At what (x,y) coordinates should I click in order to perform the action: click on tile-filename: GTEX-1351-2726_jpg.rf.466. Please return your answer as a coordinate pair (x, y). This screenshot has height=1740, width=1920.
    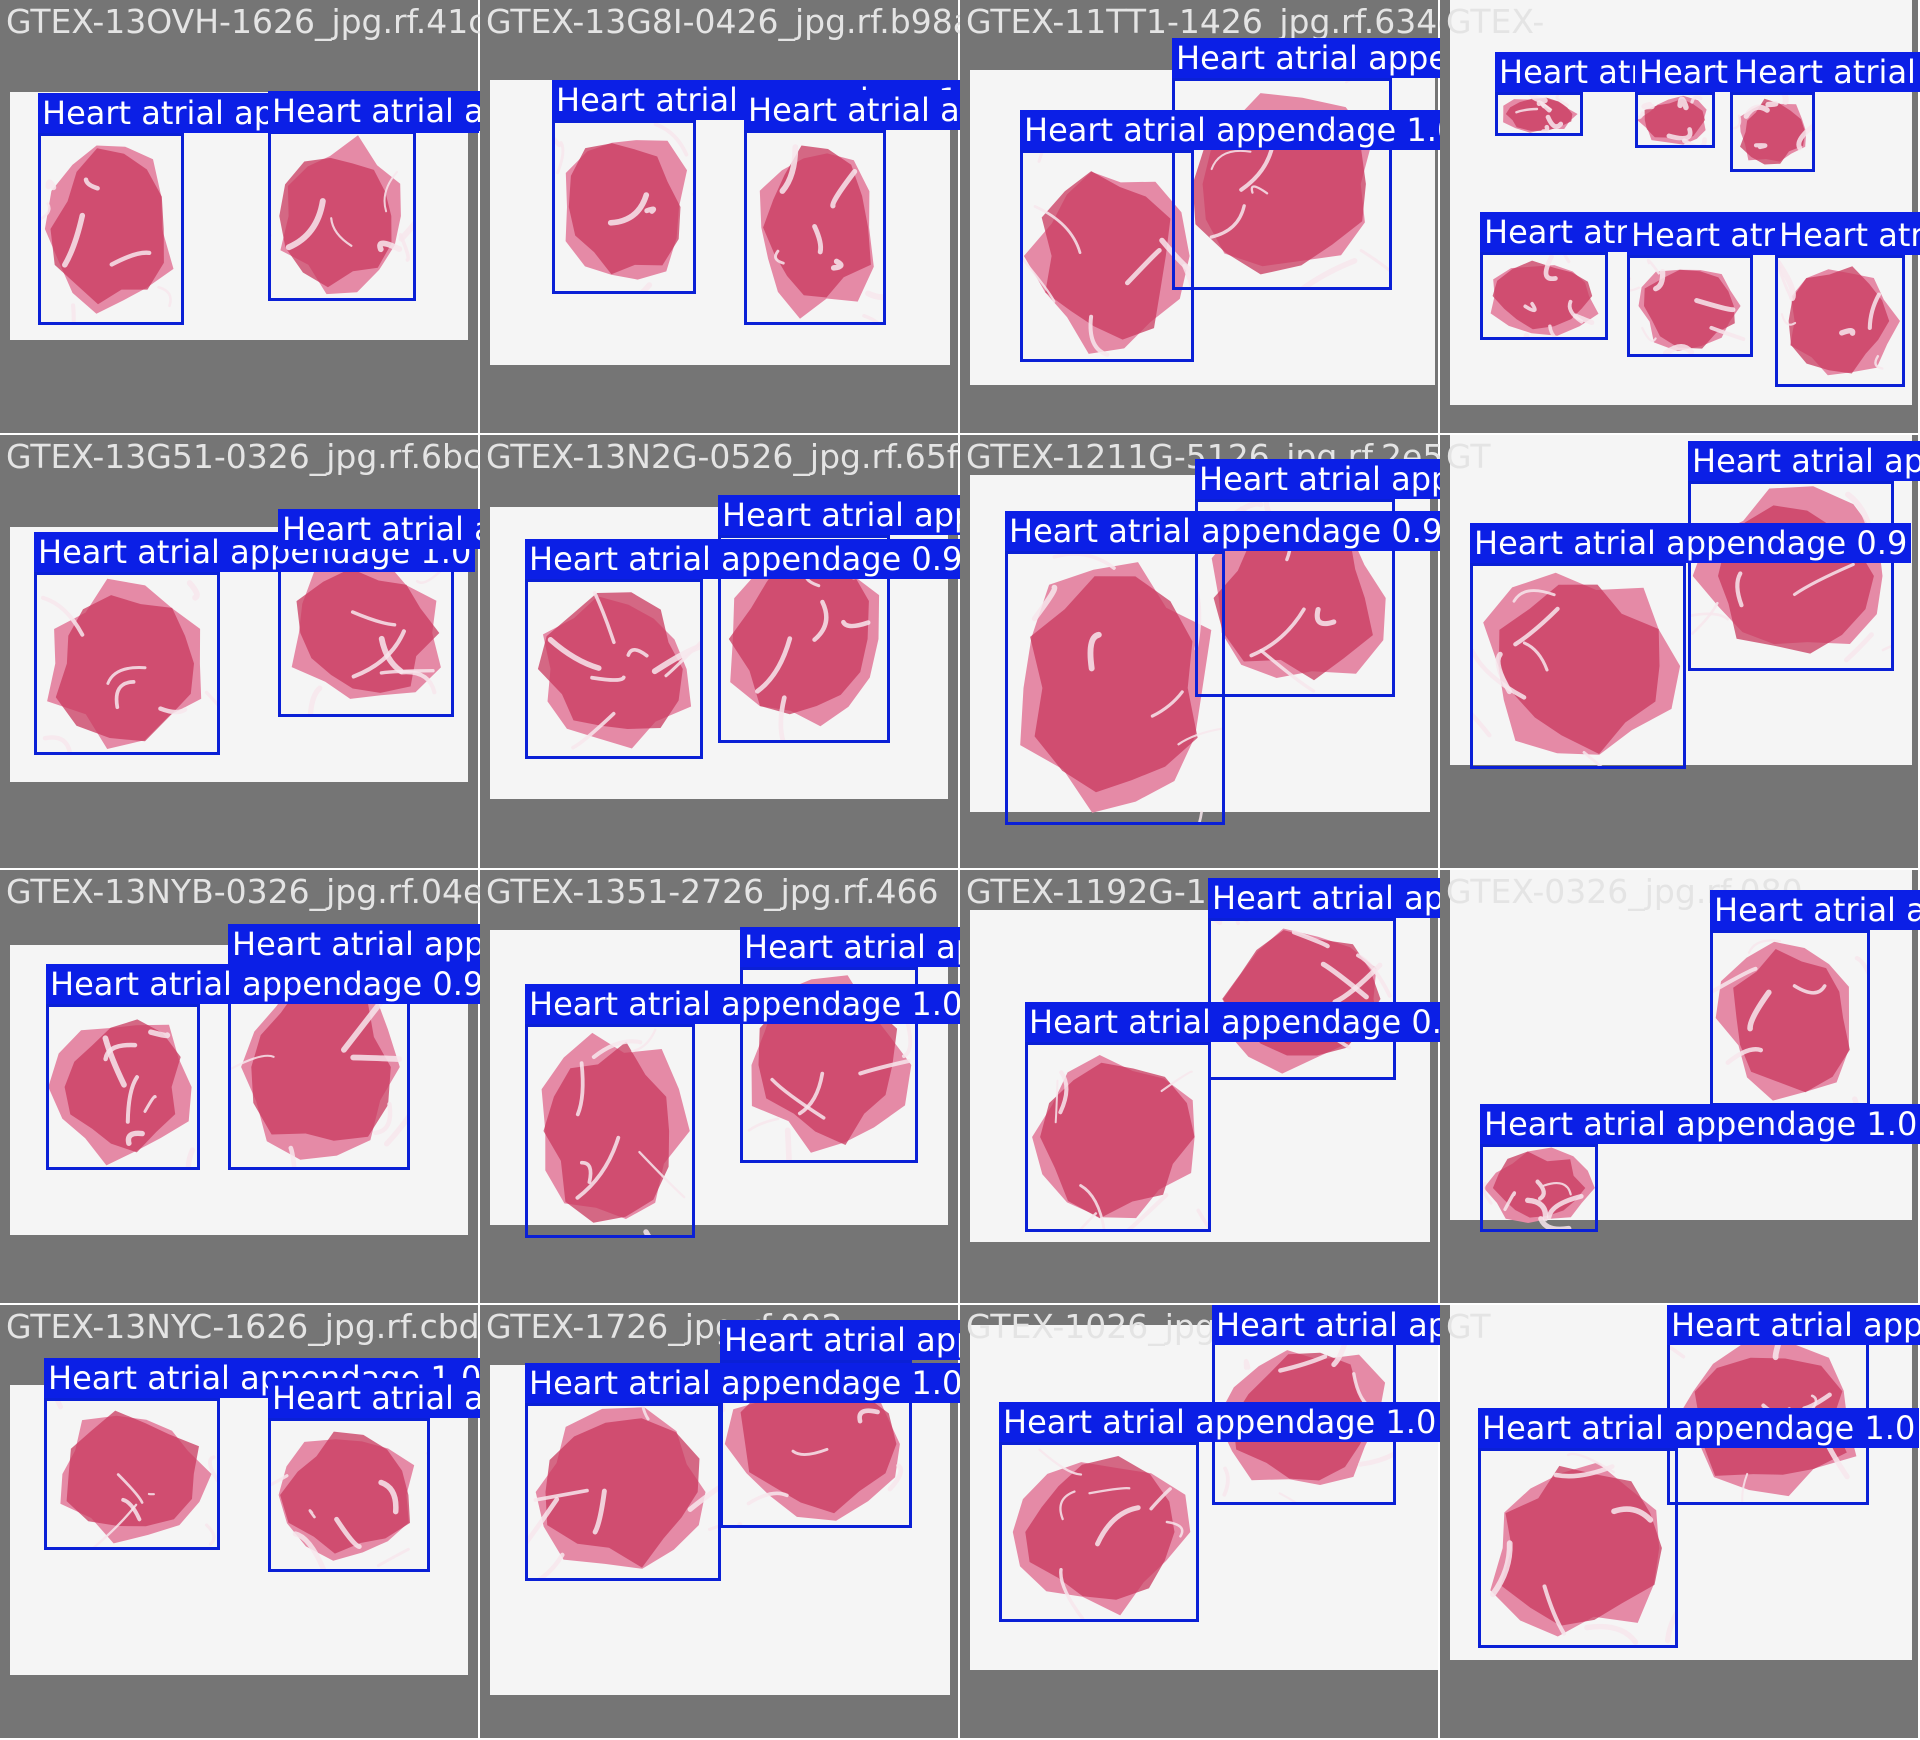
    Looking at the image, I should click on (712, 891).